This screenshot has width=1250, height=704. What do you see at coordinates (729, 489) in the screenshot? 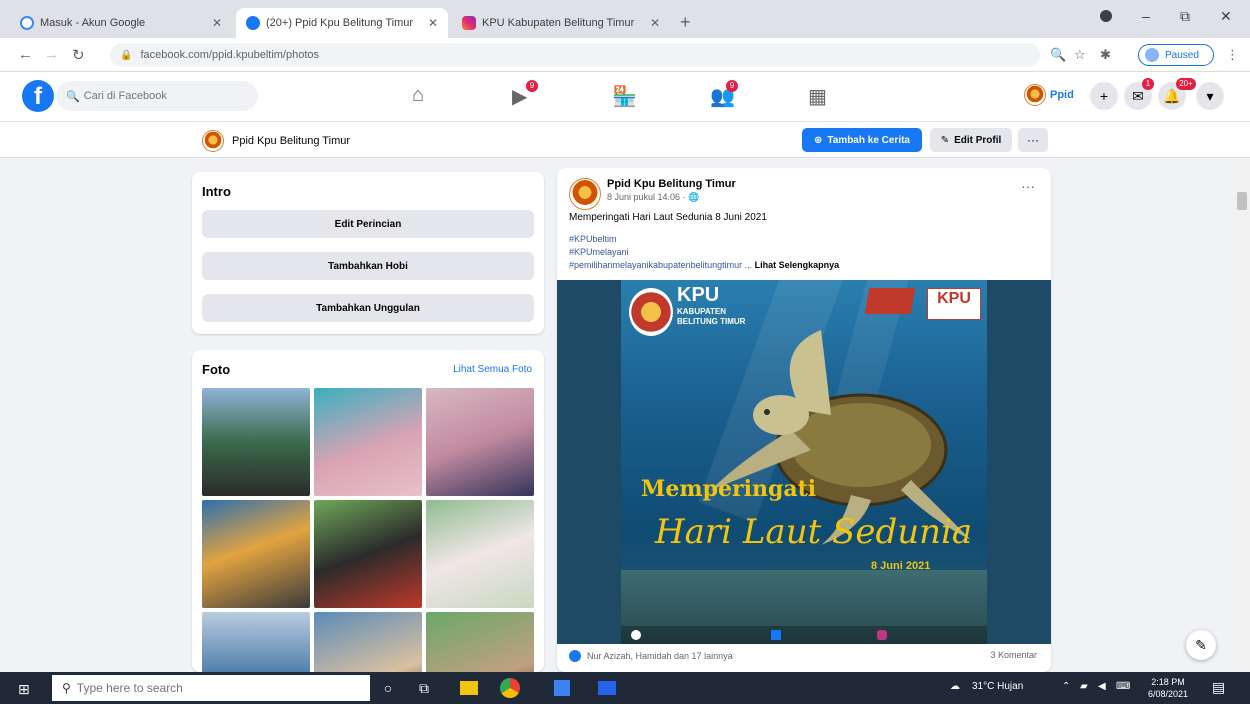
I see `poster-headline: Memperingati` at bounding box center [729, 489].